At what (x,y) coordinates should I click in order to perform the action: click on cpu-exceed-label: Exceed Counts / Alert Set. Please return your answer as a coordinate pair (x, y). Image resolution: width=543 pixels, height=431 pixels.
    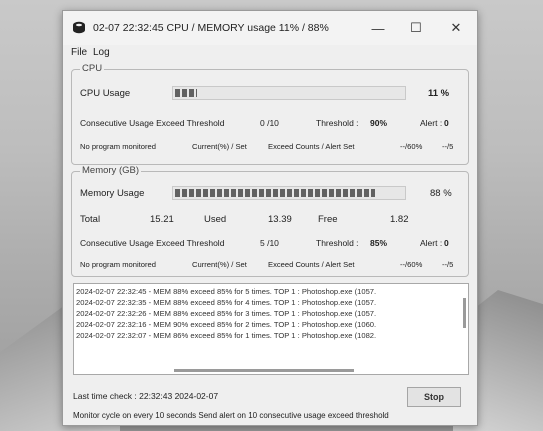
    Looking at the image, I should click on (311, 146).